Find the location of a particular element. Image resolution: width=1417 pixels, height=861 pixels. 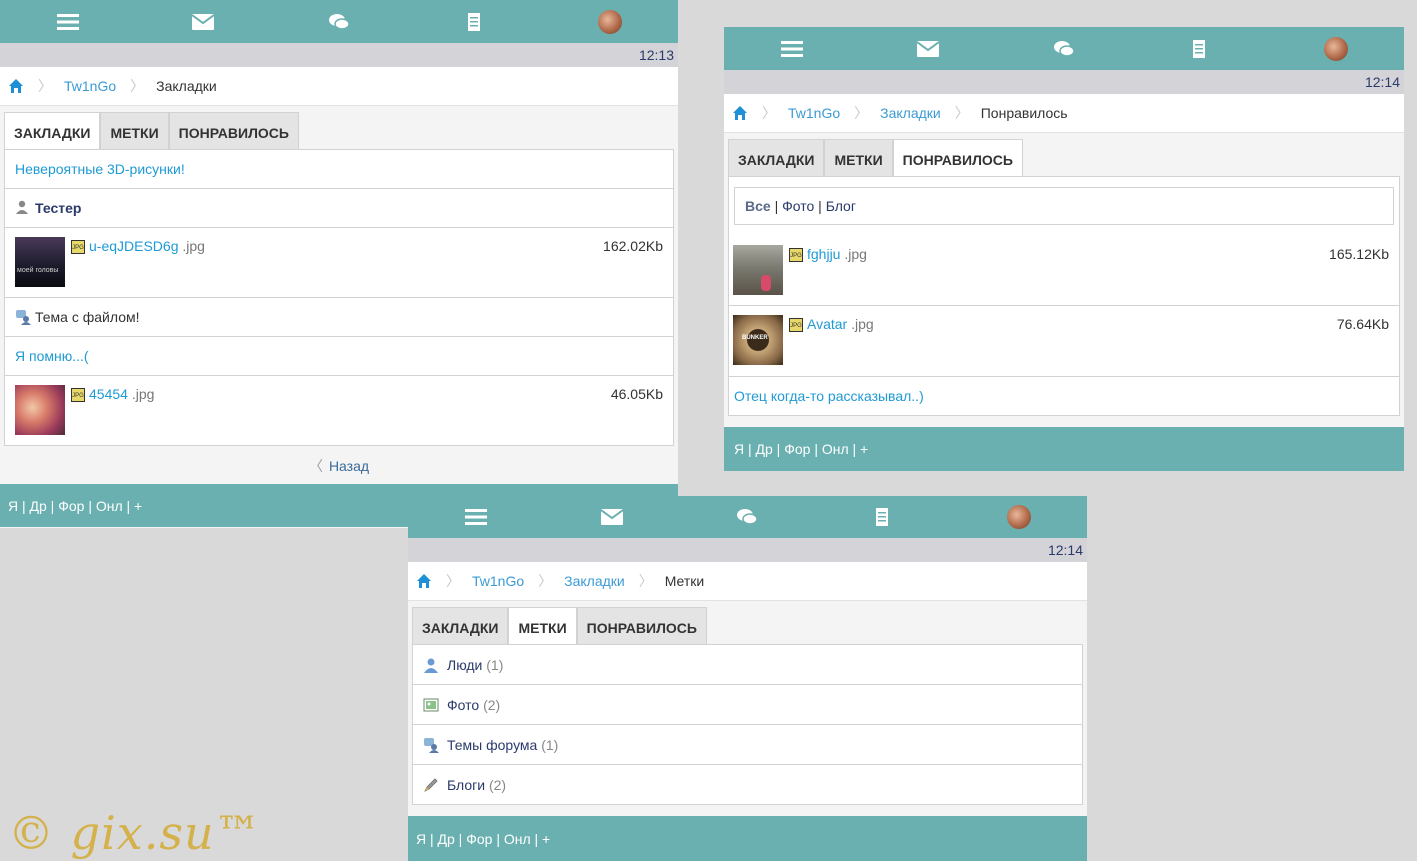

watermark: © gix.su™ is located at coordinates (135, 833).